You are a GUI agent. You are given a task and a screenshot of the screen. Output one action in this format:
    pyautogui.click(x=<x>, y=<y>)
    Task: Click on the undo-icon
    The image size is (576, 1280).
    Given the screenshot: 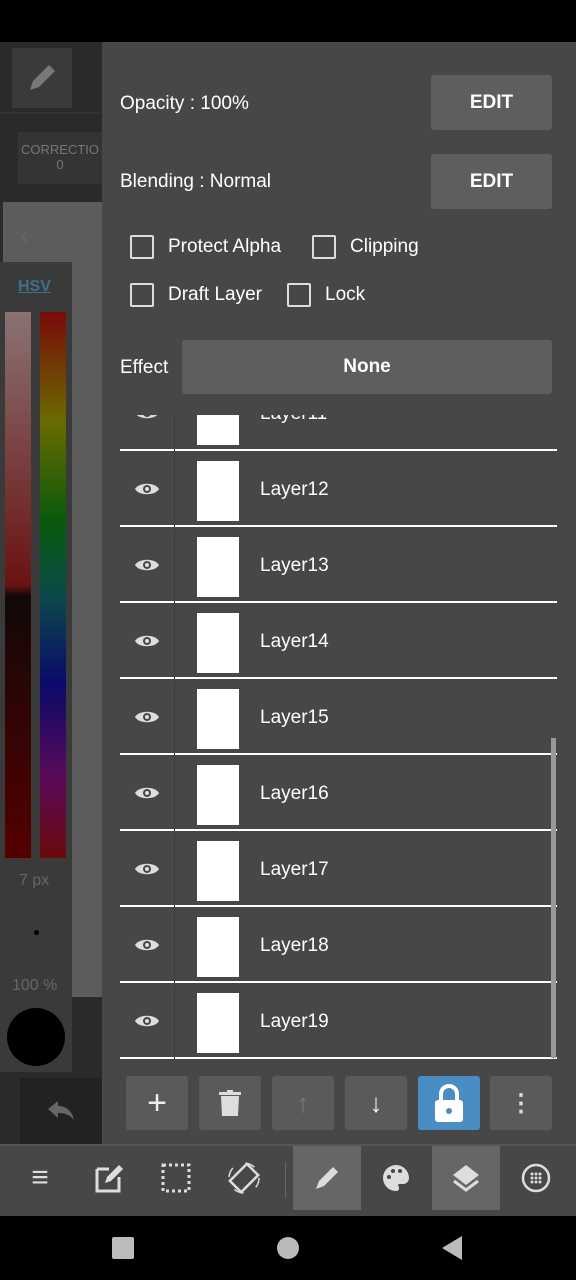 What is the action you would take?
    pyautogui.click(x=61, y=1110)
    